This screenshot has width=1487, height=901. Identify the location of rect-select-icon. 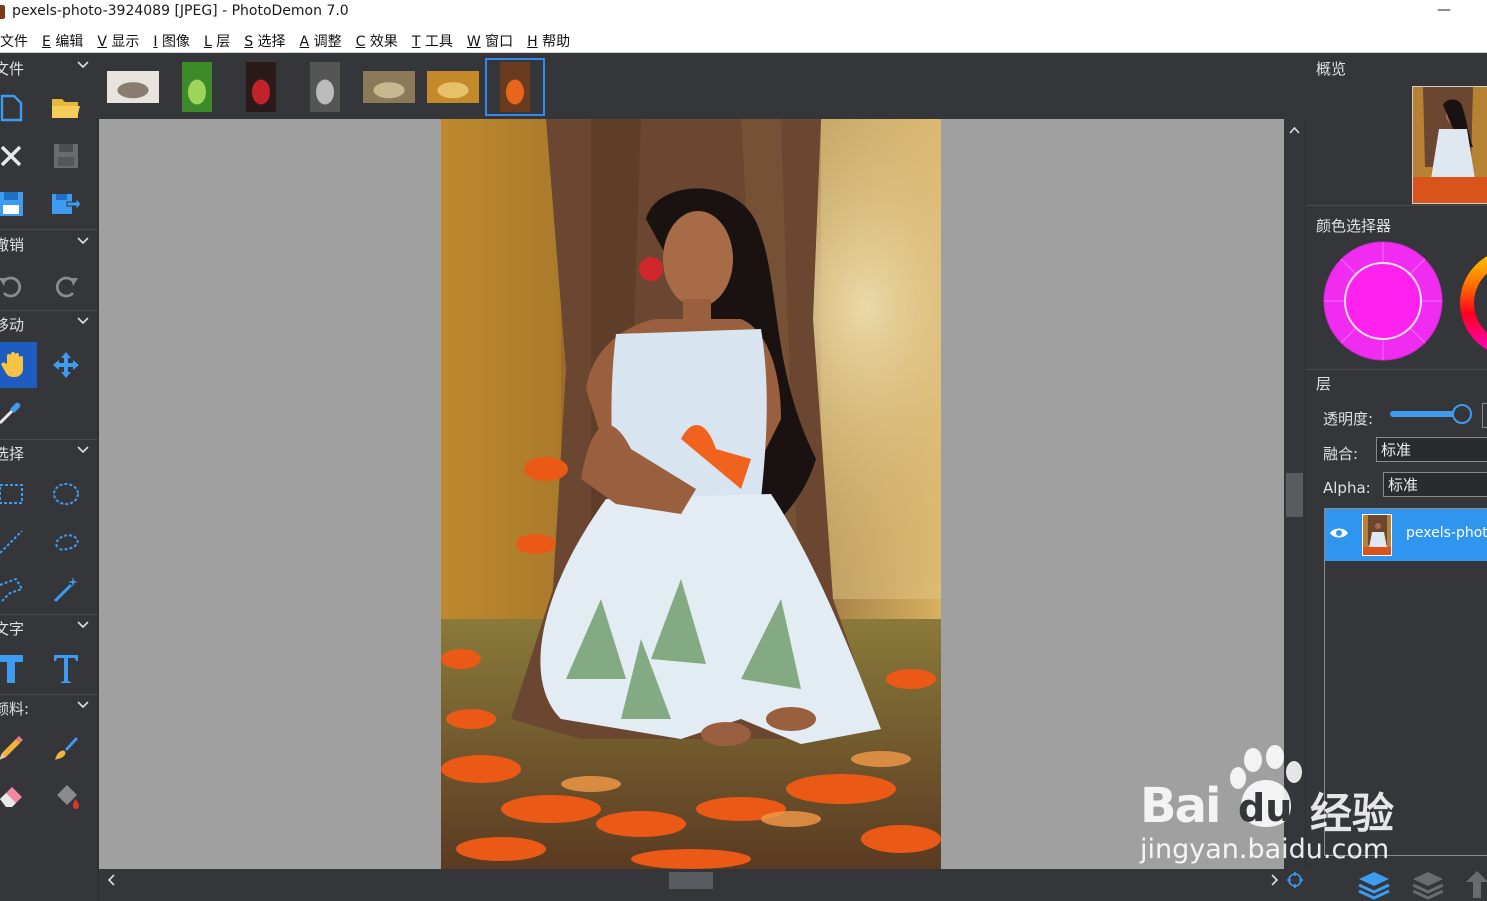
(17, 494).